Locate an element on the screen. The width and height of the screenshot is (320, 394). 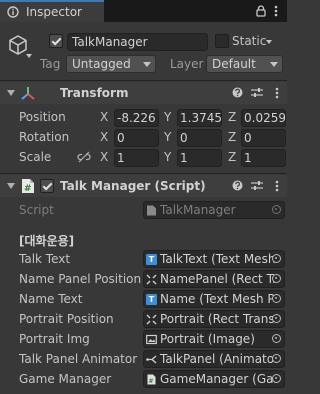
name-text-field: T Name (Text Mesh P is located at coordinates (214, 299).